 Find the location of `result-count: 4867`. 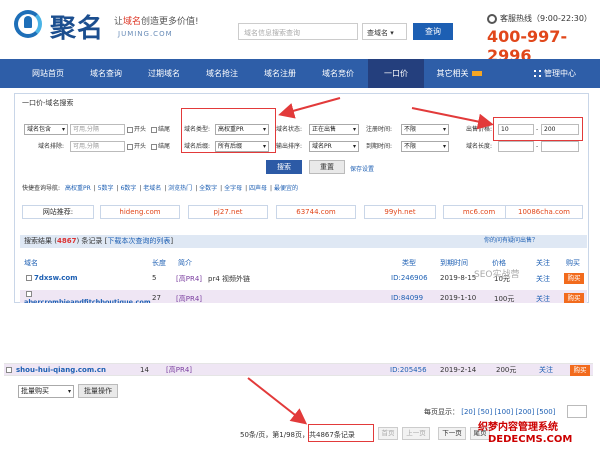

result-count: 4867 is located at coordinates (66, 241).